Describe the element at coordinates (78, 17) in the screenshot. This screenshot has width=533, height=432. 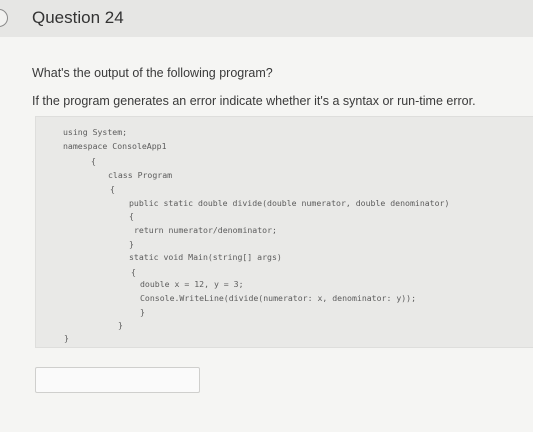
I see `question-title: Question 24` at that location.